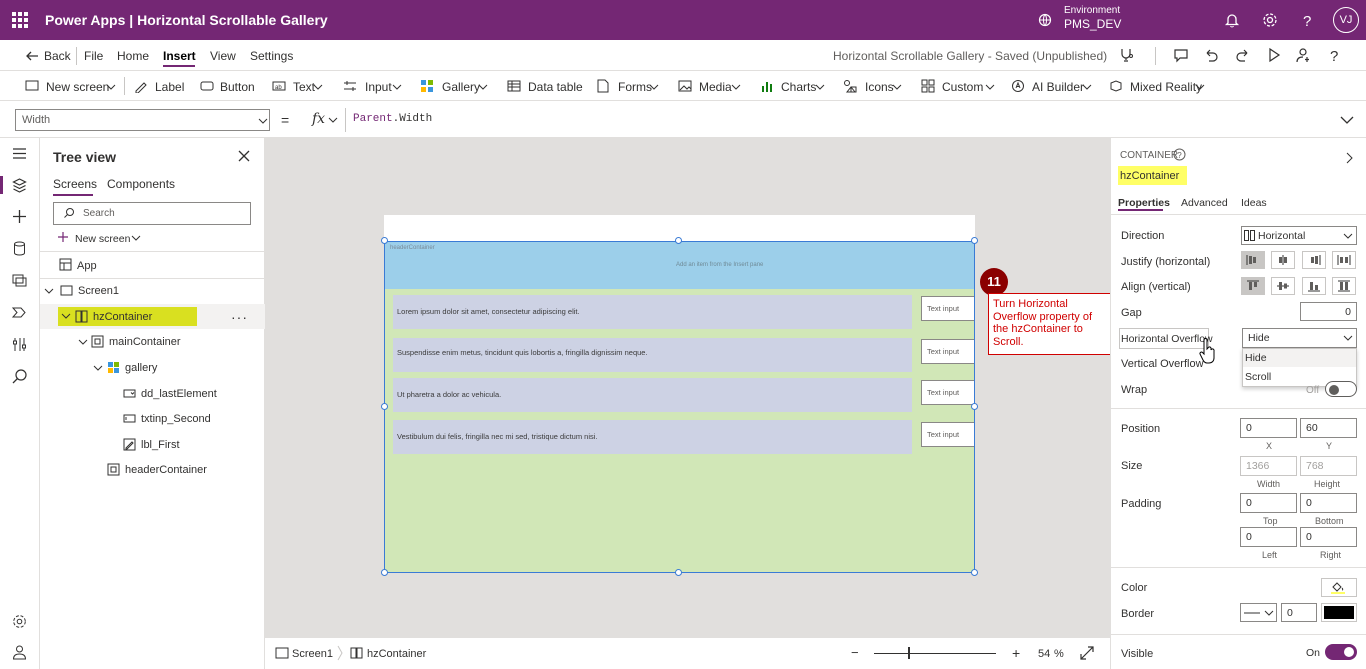 The height and width of the screenshot is (669, 1366). Describe the element at coordinates (1087, 653) in the screenshot. I see `fit-to-window-icon` at that location.